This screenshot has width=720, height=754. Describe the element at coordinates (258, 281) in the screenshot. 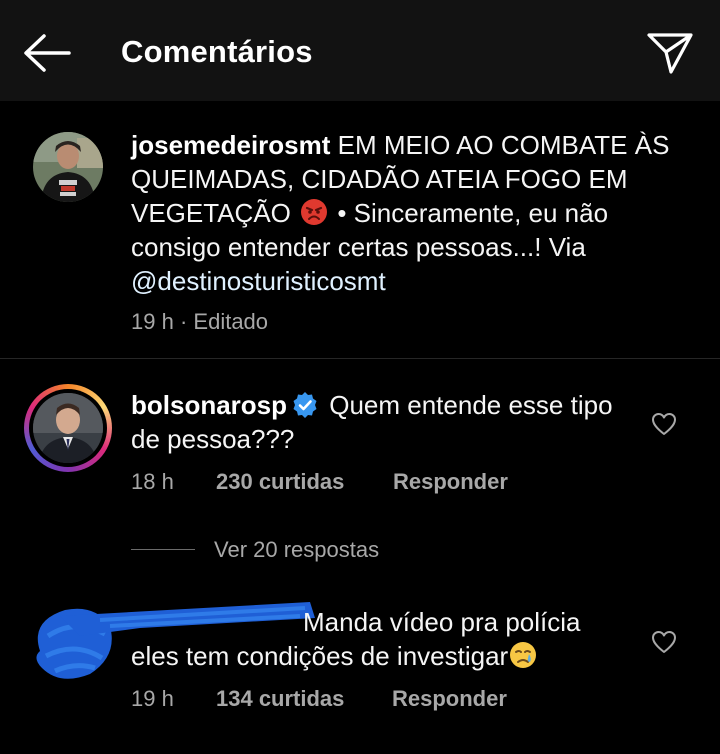

I see `caption-mention-link: @destinosturisticosmt` at that location.